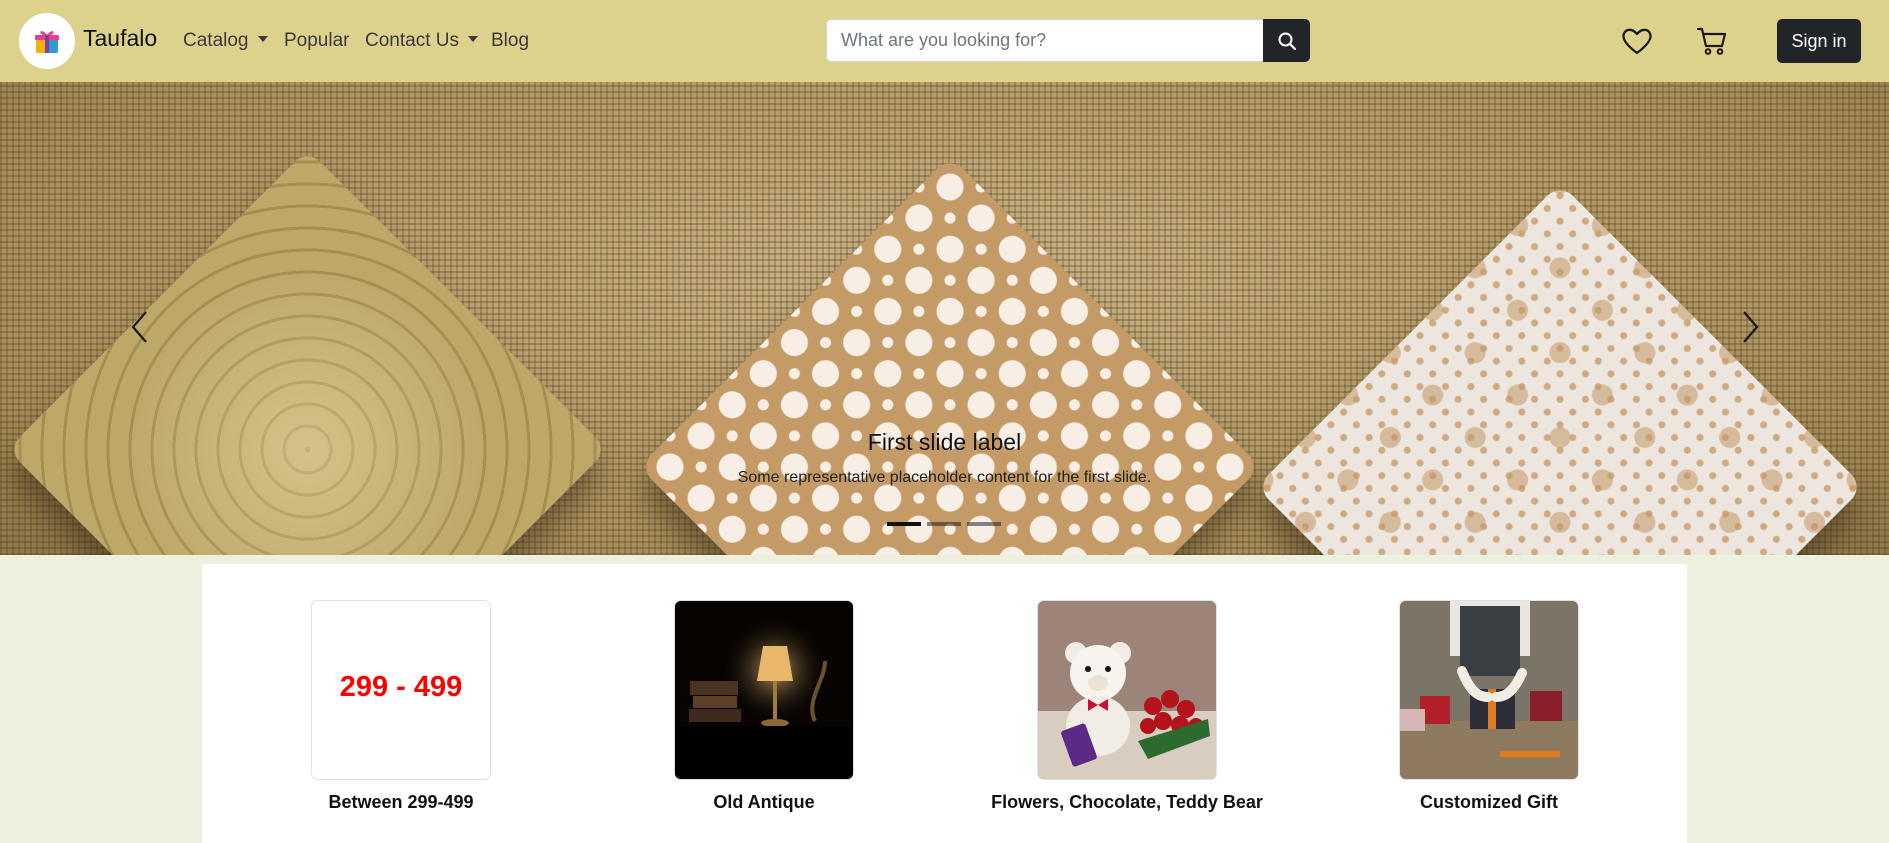 Image resolution: width=1889 pixels, height=843 pixels. I want to click on wrapping-gift-image, so click(1489, 690).